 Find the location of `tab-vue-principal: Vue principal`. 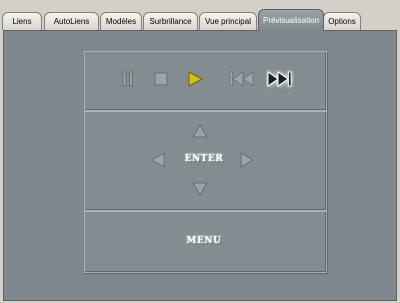

tab-vue-principal: Vue principal is located at coordinates (228, 21).